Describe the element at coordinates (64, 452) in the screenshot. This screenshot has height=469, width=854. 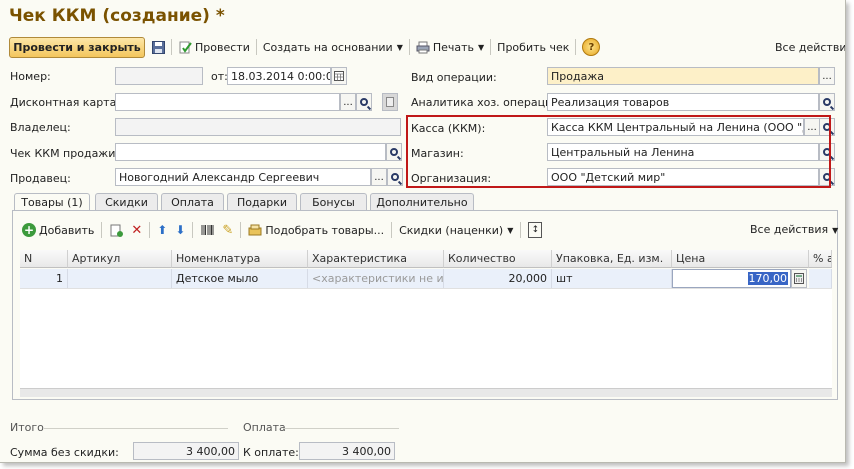
I see `sum-no-discount-label: Сумма без скидки:` at that location.